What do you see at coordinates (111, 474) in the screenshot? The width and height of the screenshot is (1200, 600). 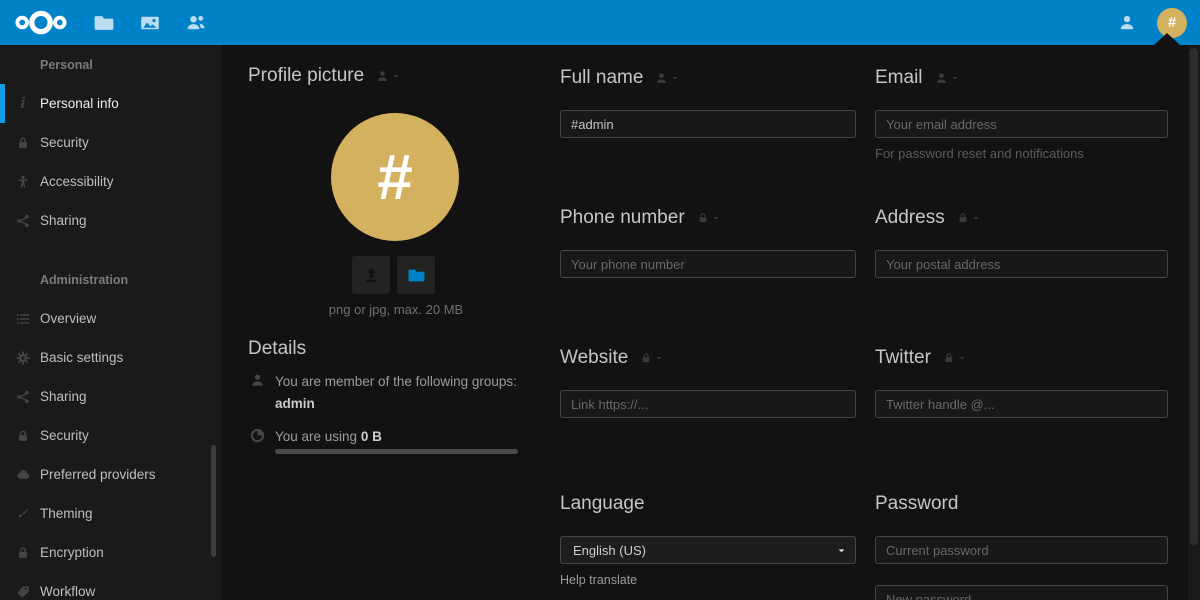 I see `sidebar-item-preferred-providers: Preferred providers` at bounding box center [111, 474].